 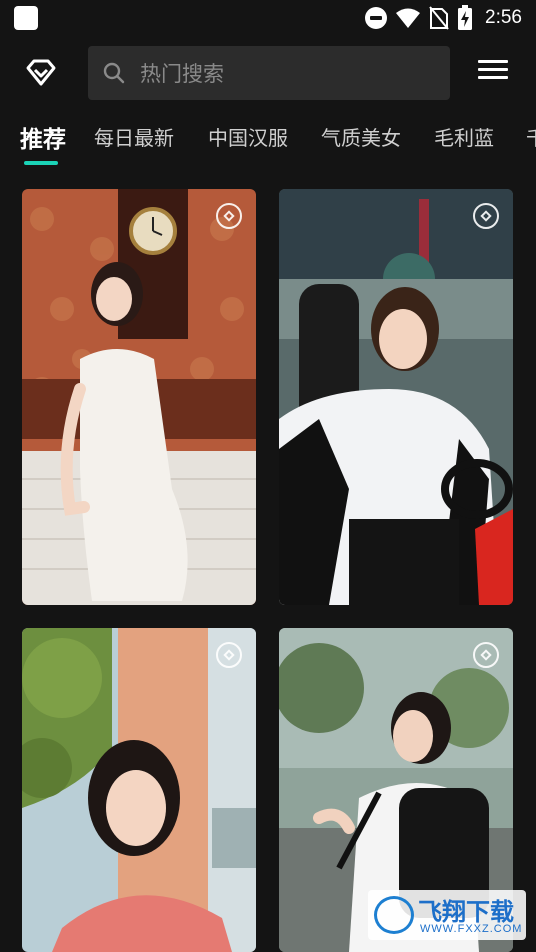 I want to click on tab-hanfu: 中国汉服, so click(x=248, y=136).